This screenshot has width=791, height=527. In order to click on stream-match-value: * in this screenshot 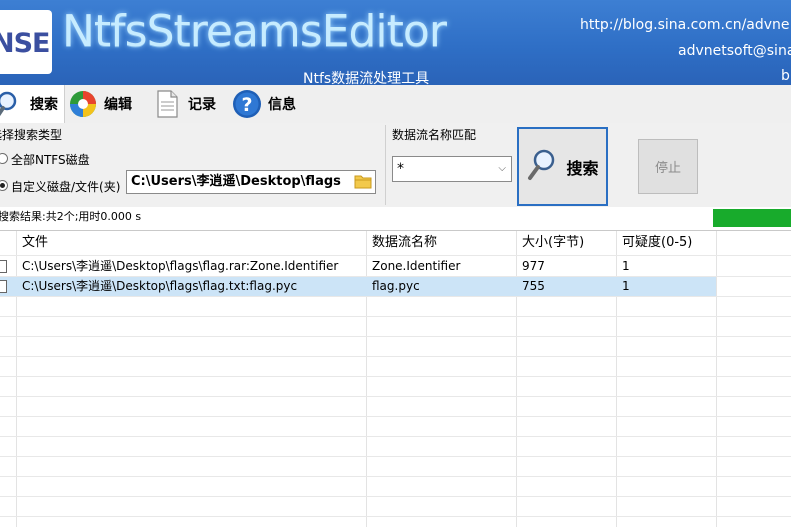, I will do `click(400, 169)`.